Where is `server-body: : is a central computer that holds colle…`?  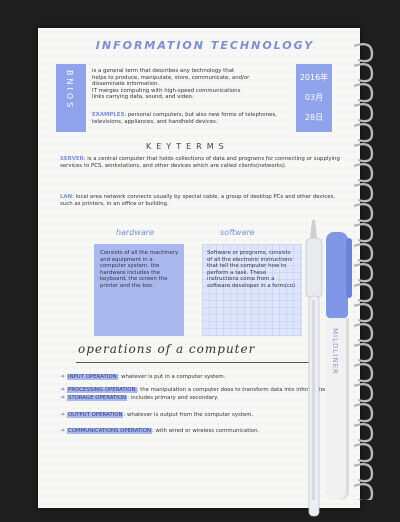
server-body: : is a central computer that holds colle… is located at coordinates (200, 162).